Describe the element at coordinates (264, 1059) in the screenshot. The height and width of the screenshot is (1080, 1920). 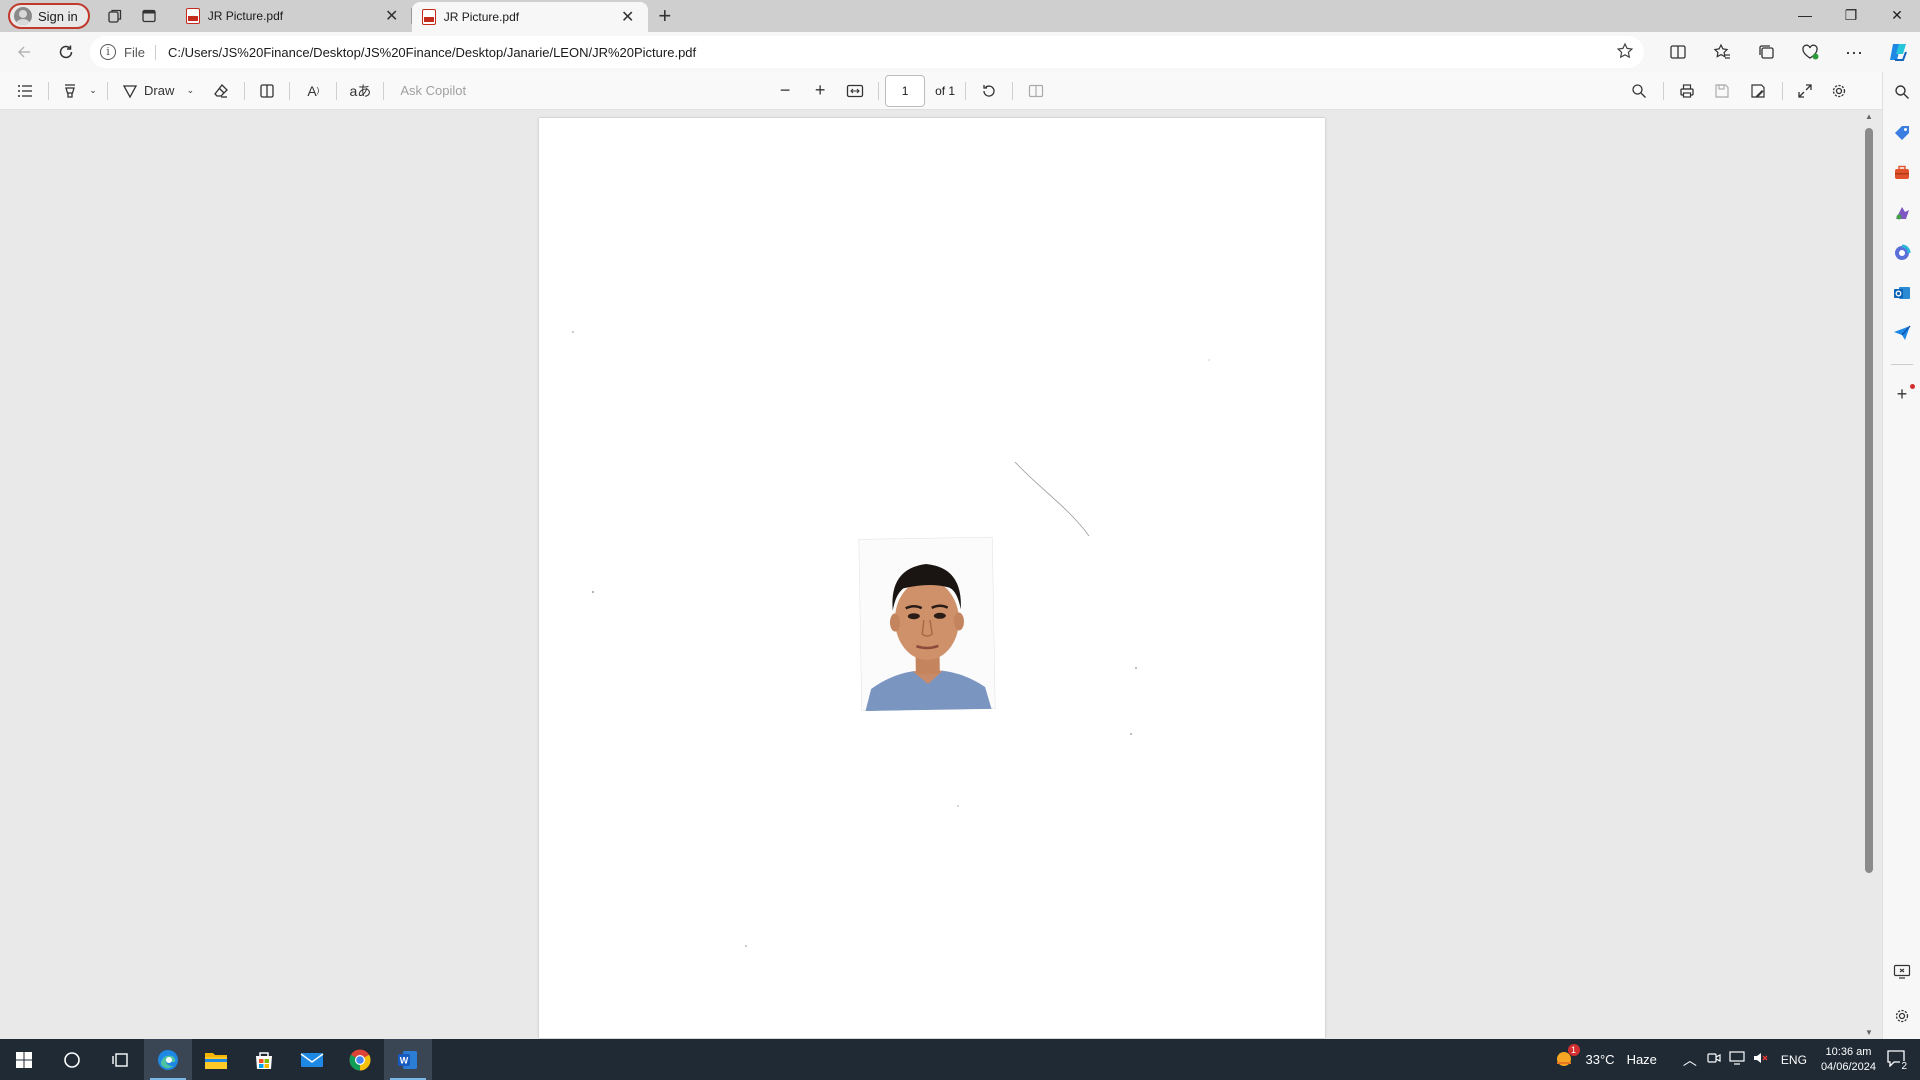
I see `microsoft-store-icon` at that location.